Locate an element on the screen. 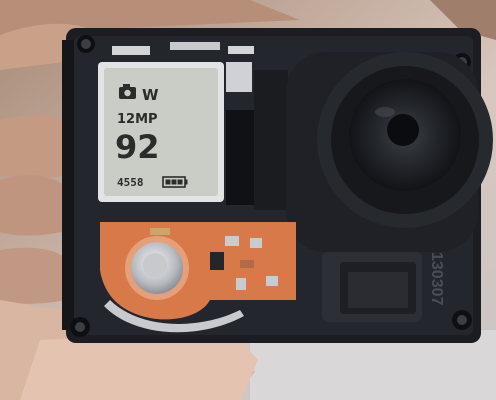 The height and width of the screenshot is (400, 496). counter-value: 4558 is located at coordinates (130, 182).